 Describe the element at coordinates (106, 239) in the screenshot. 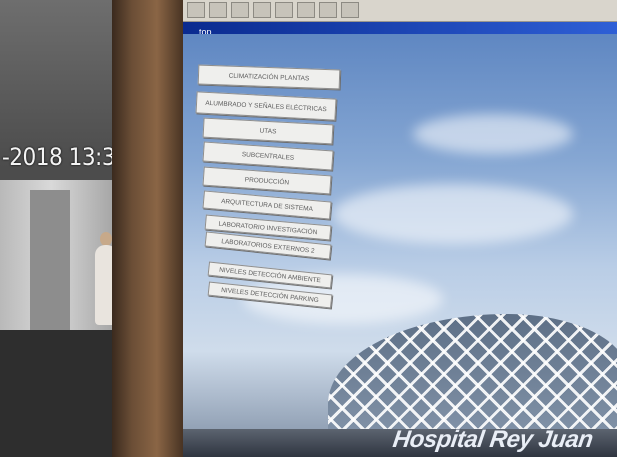

I see `cctv-person-head` at that location.